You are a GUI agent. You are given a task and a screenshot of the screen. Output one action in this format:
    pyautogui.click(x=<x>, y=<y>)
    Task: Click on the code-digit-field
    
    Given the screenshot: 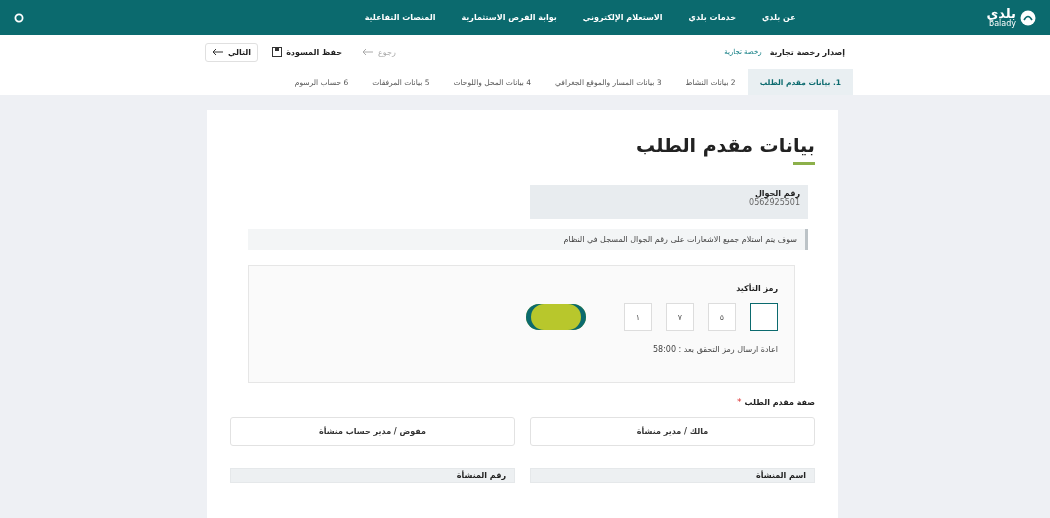 What is the action you would take?
    pyautogui.click(x=764, y=317)
    